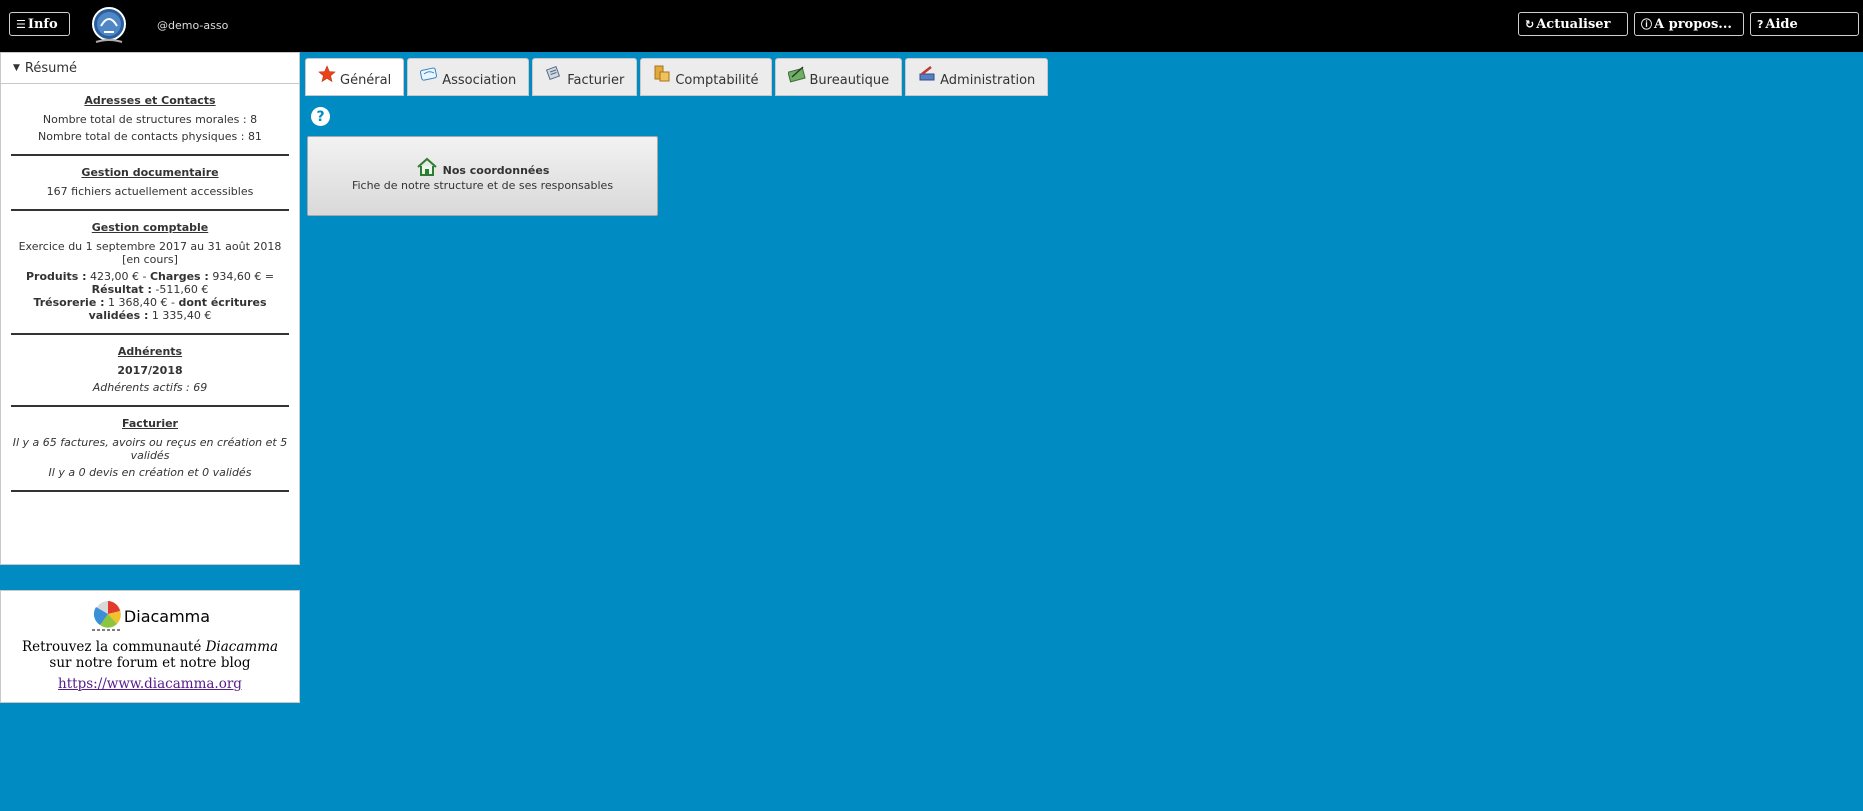 This screenshot has height=811, width=1863. What do you see at coordinates (150, 663) in the screenshot?
I see `promo-text-after: sur notre forum et notre blog` at bounding box center [150, 663].